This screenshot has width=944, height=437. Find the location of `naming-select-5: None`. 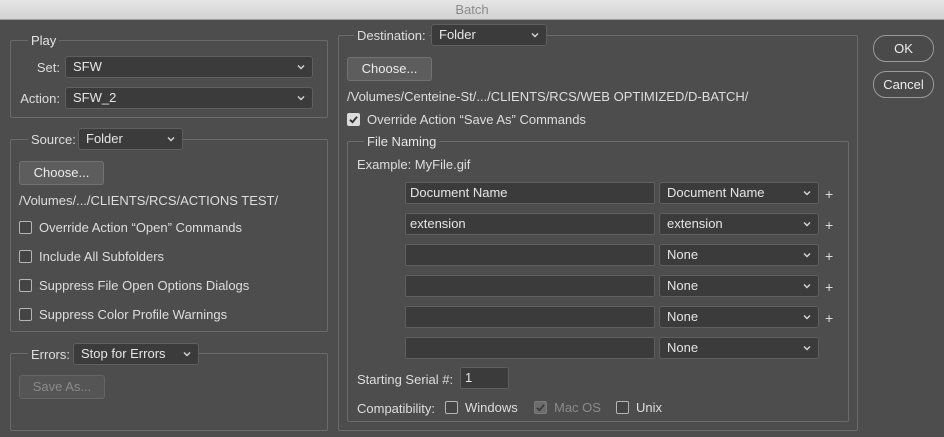

naming-select-5: None is located at coordinates (739, 317).